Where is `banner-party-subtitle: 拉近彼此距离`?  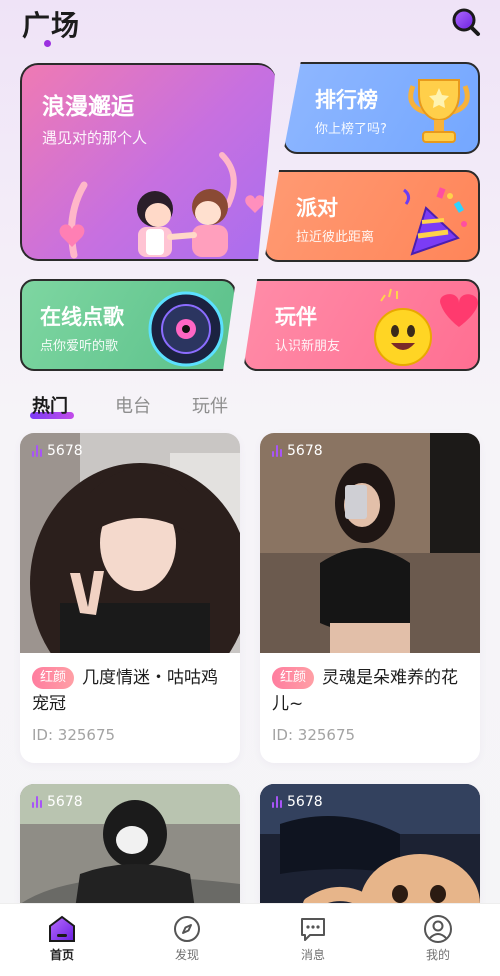
banner-party-subtitle: 拉近彼此距离 is located at coordinates (335, 237).